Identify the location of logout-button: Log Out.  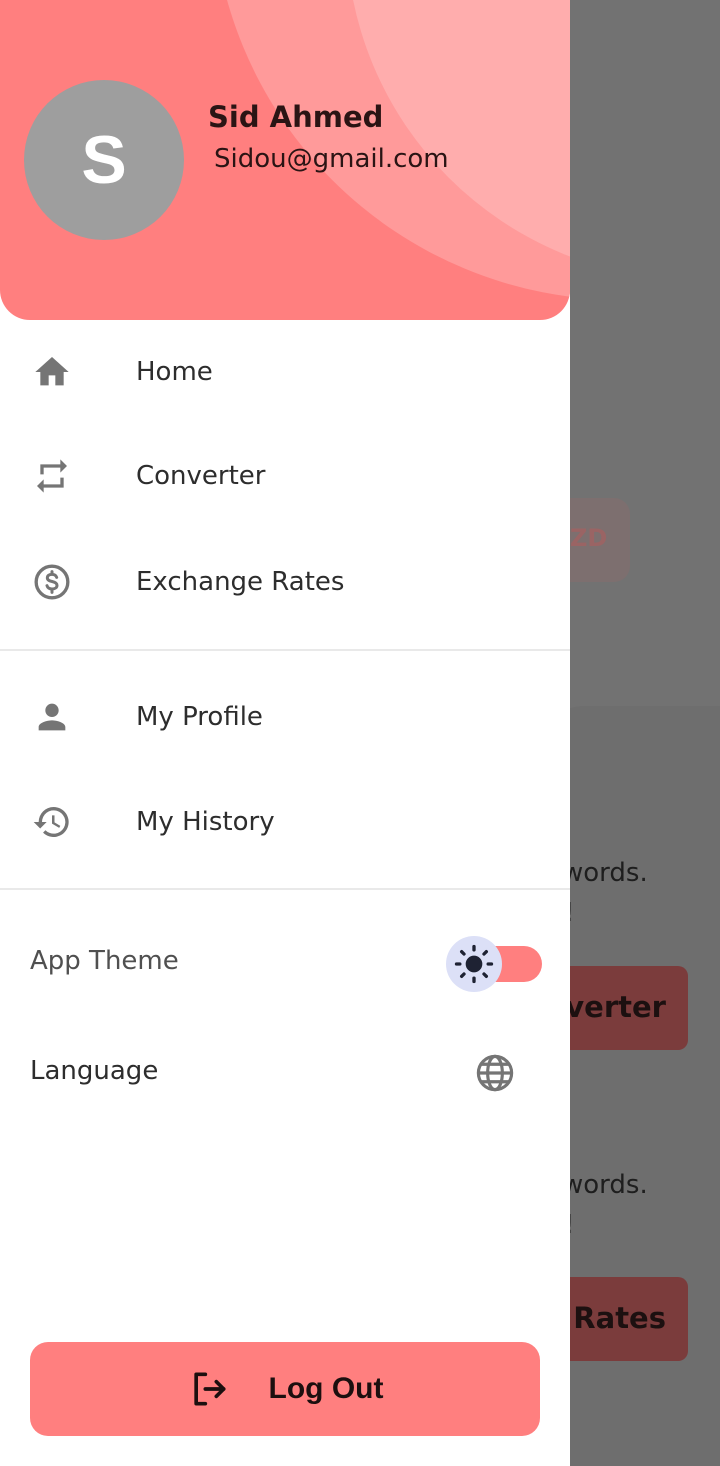
(285, 1389).